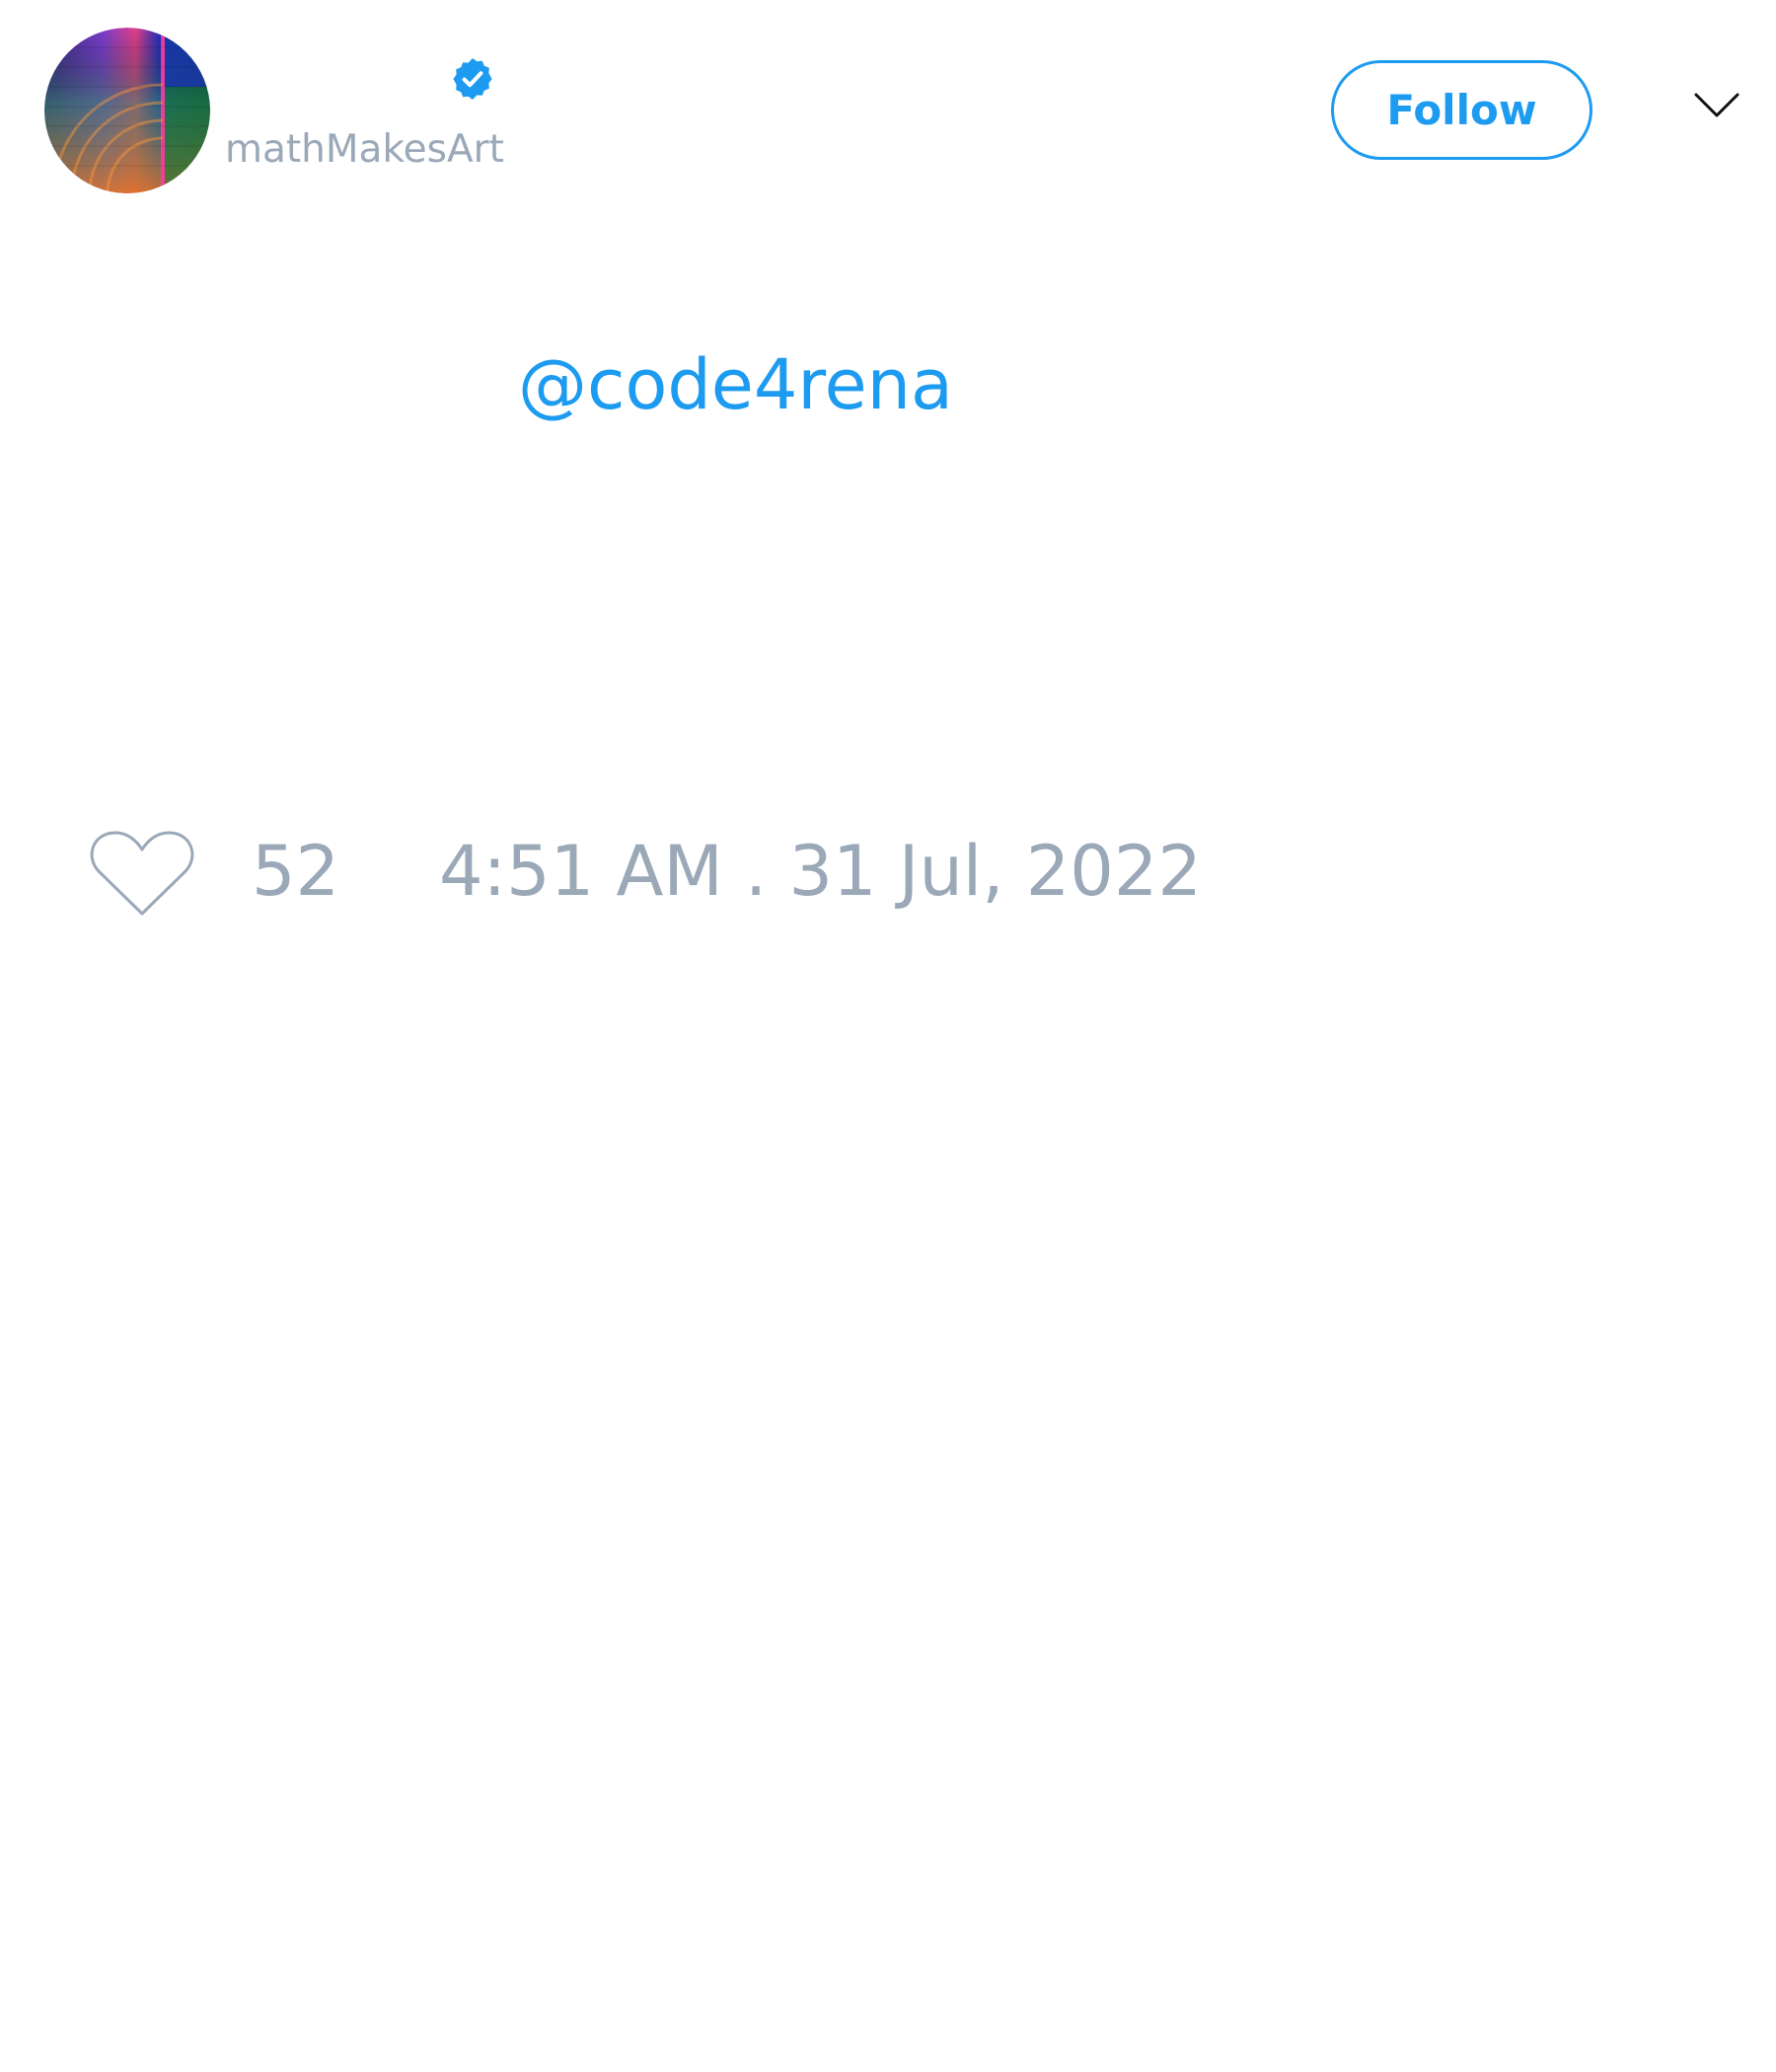  I want to click on like-count: 52, so click(296, 872).